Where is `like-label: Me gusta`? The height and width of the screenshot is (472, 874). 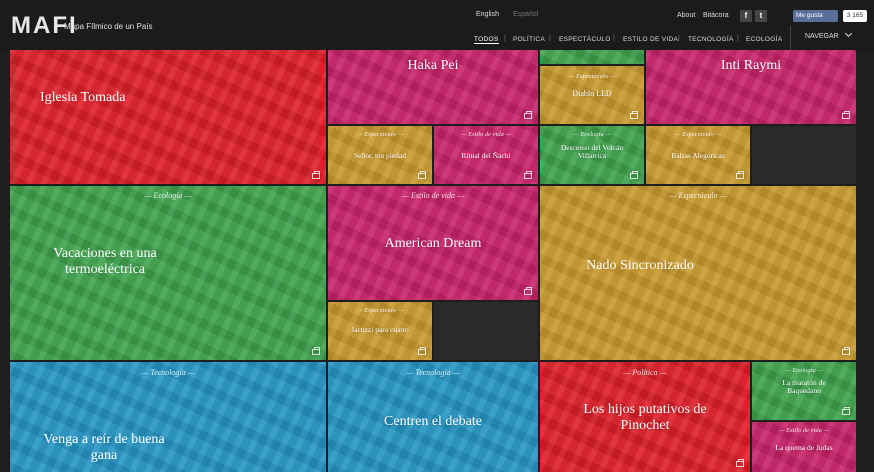
like-label: Me gusta is located at coordinates (809, 15).